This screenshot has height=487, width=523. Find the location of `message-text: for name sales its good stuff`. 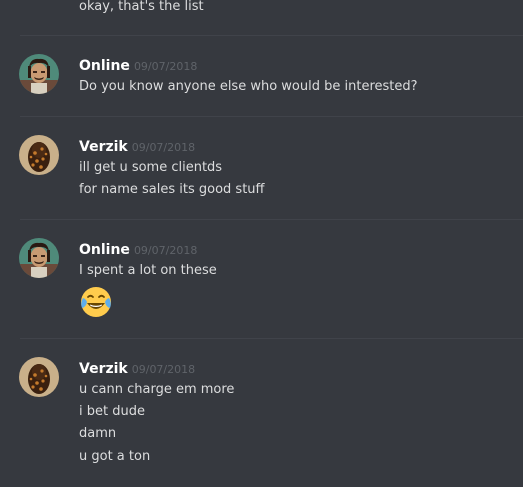

message-text: for name sales its good stuff is located at coordinates (172, 189).